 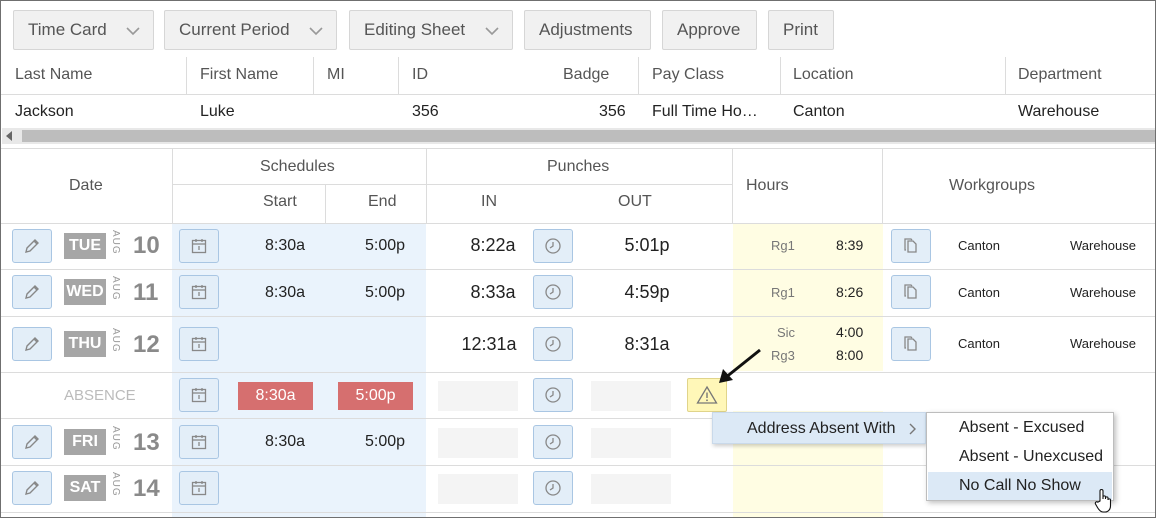 What do you see at coordinates (146, 245) in the screenshot?
I see `day-number: 10` at bounding box center [146, 245].